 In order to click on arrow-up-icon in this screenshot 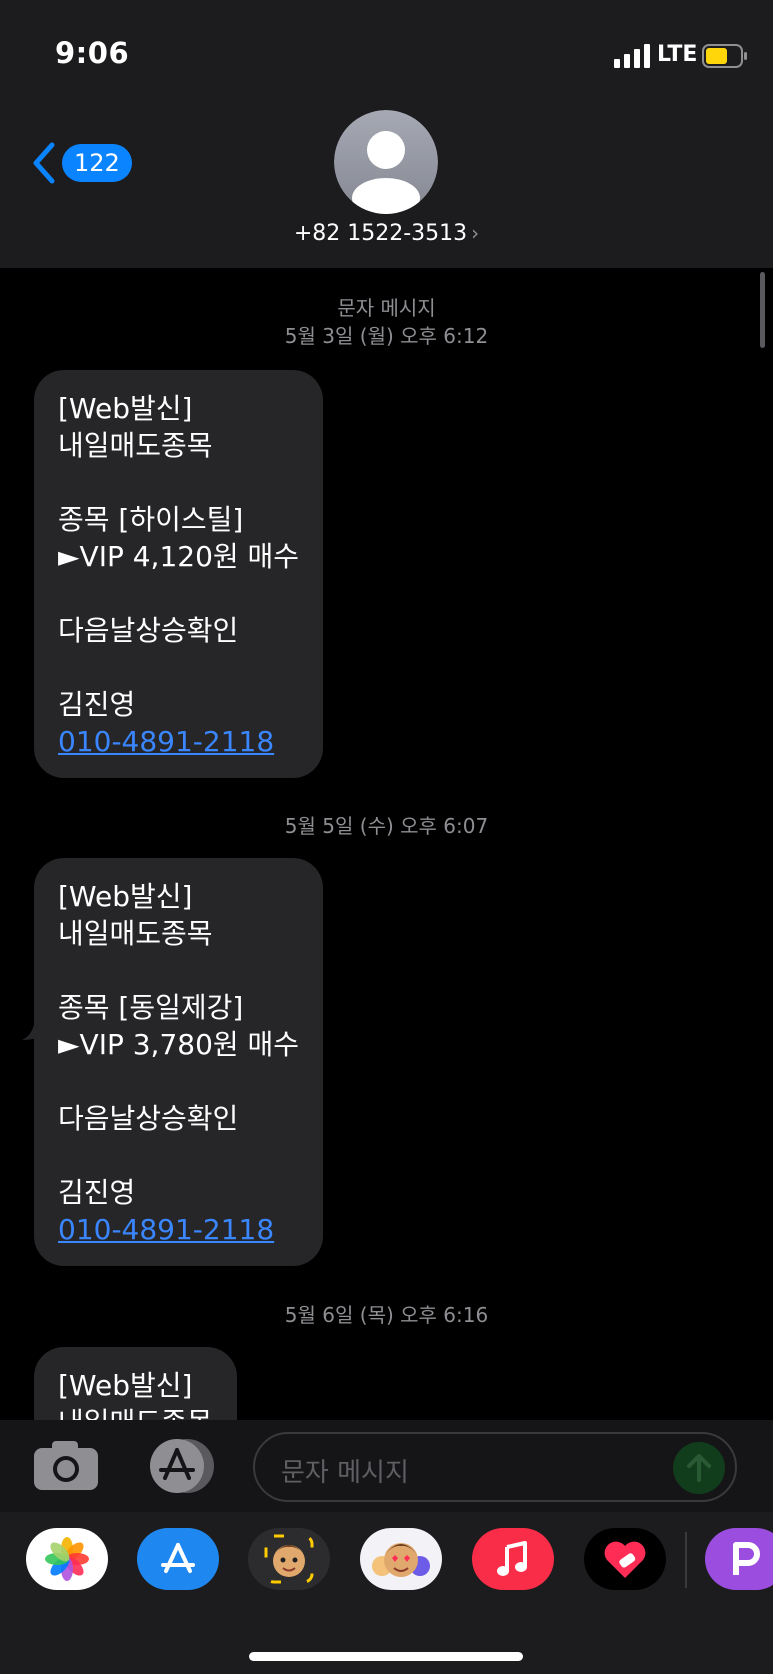, I will do `click(699, 1468)`.